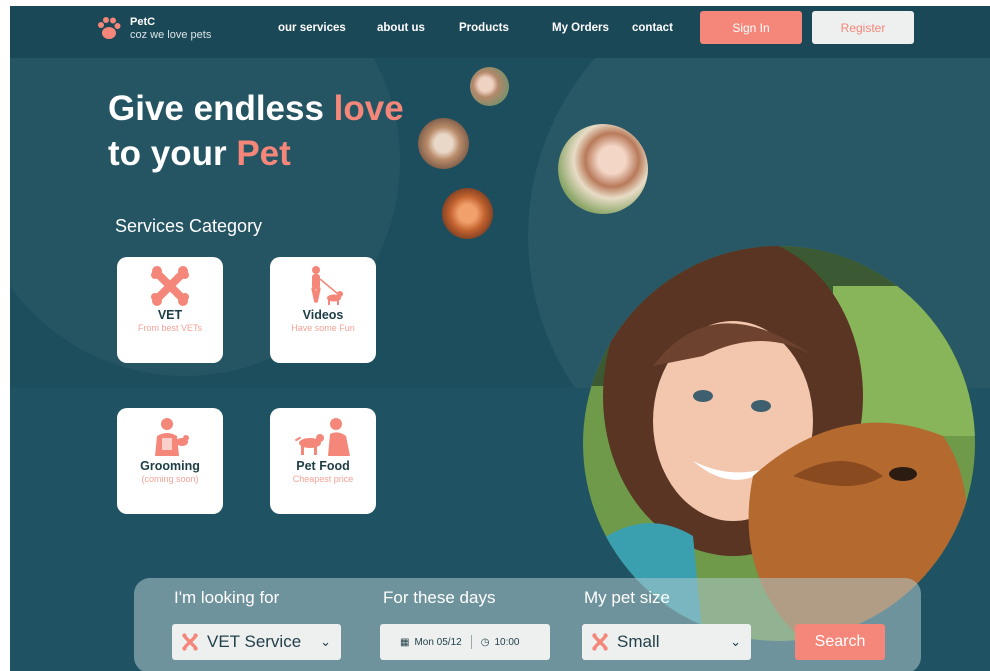  What do you see at coordinates (221, 108) in the screenshot?
I see `hero-line-1: Give endless` at bounding box center [221, 108].